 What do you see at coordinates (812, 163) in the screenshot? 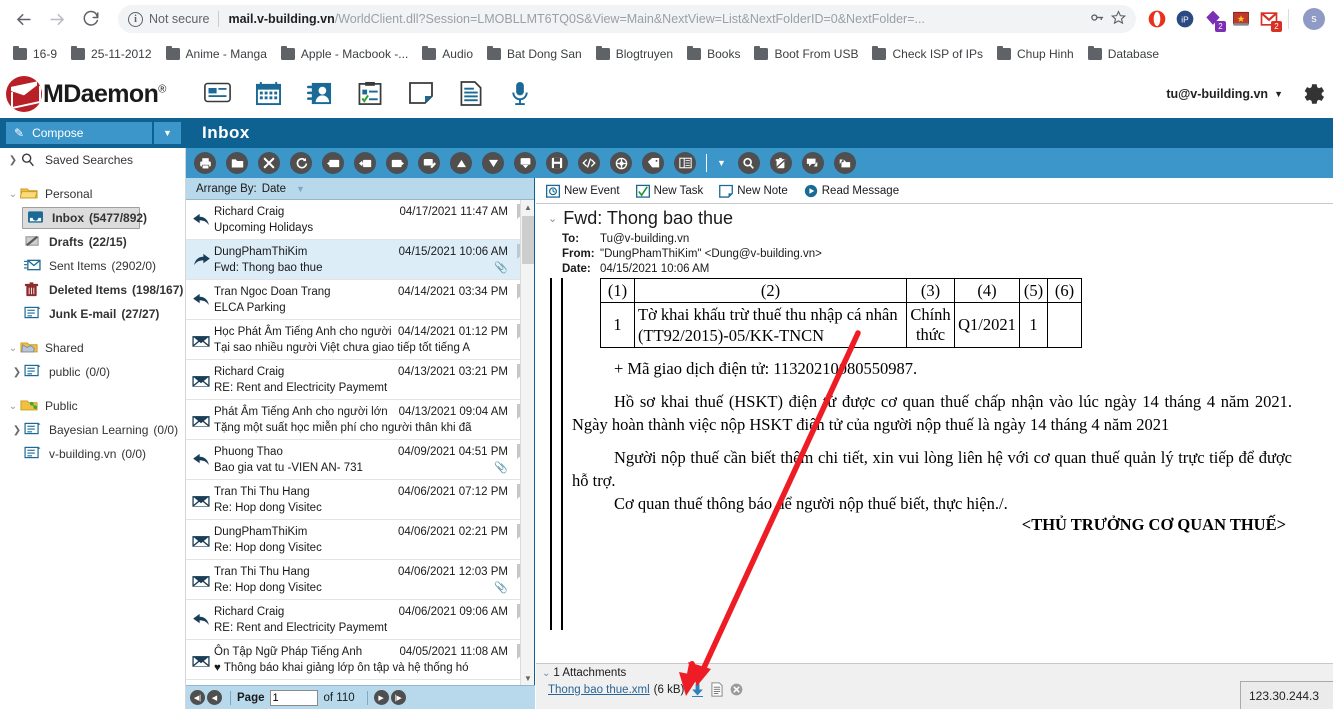
I see `spam-icon` at bounding box center [812, 163].